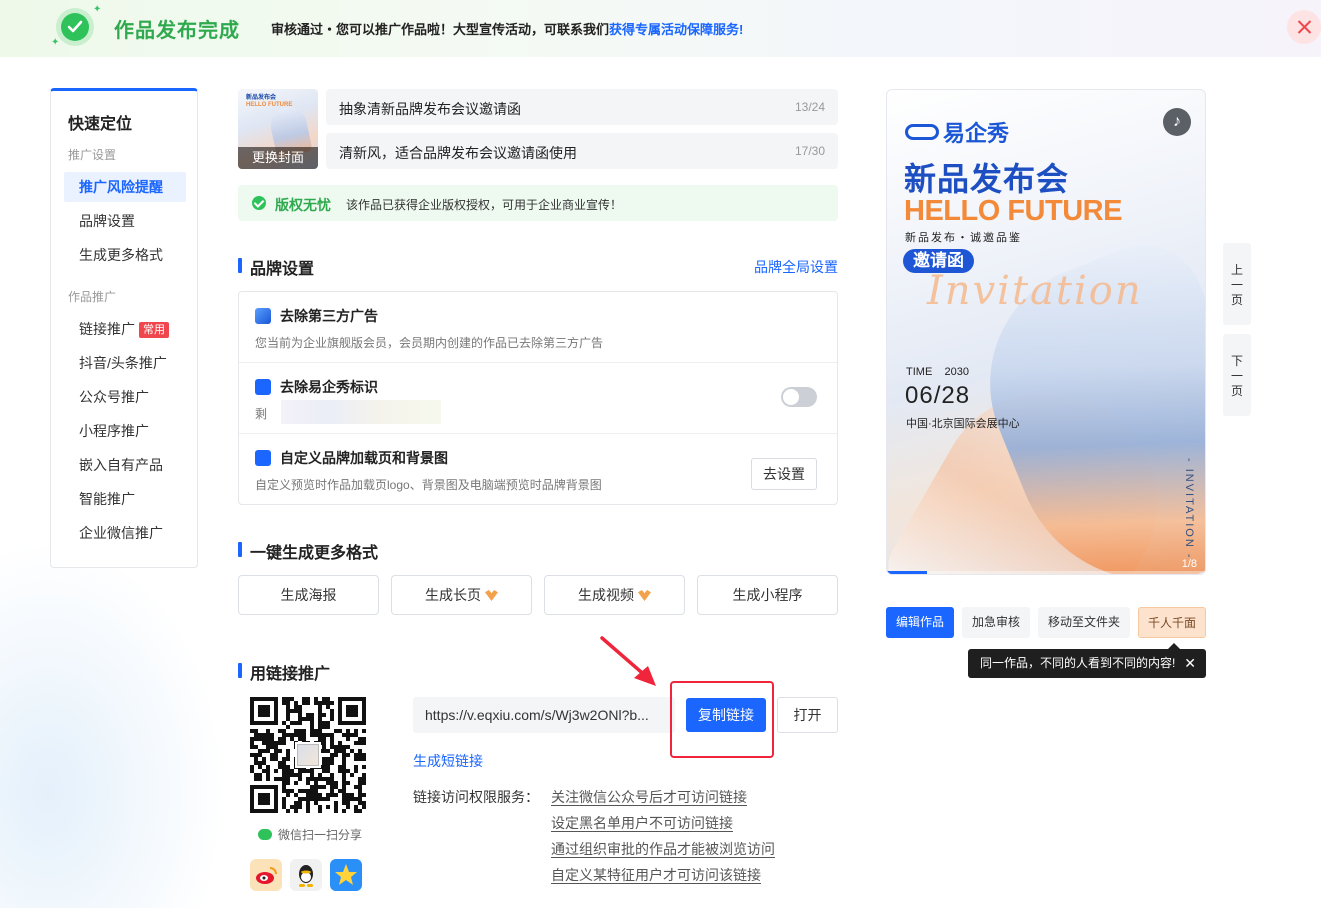  I want to click on banner-title: 作品发布完成, so click(177, 31).